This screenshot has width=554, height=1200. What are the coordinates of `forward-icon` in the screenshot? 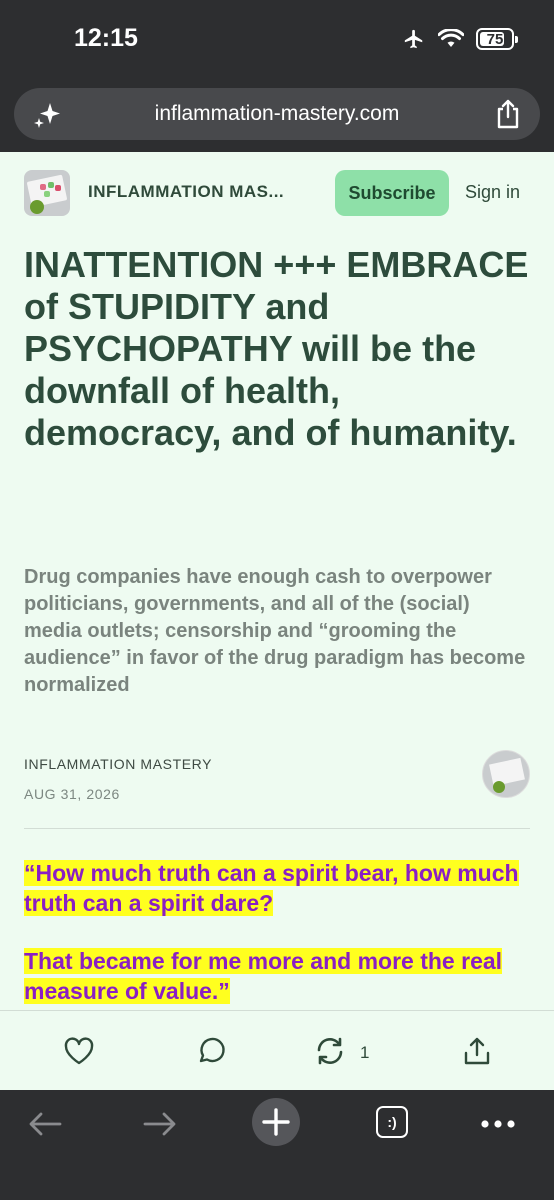 It's located at (160, 1124).